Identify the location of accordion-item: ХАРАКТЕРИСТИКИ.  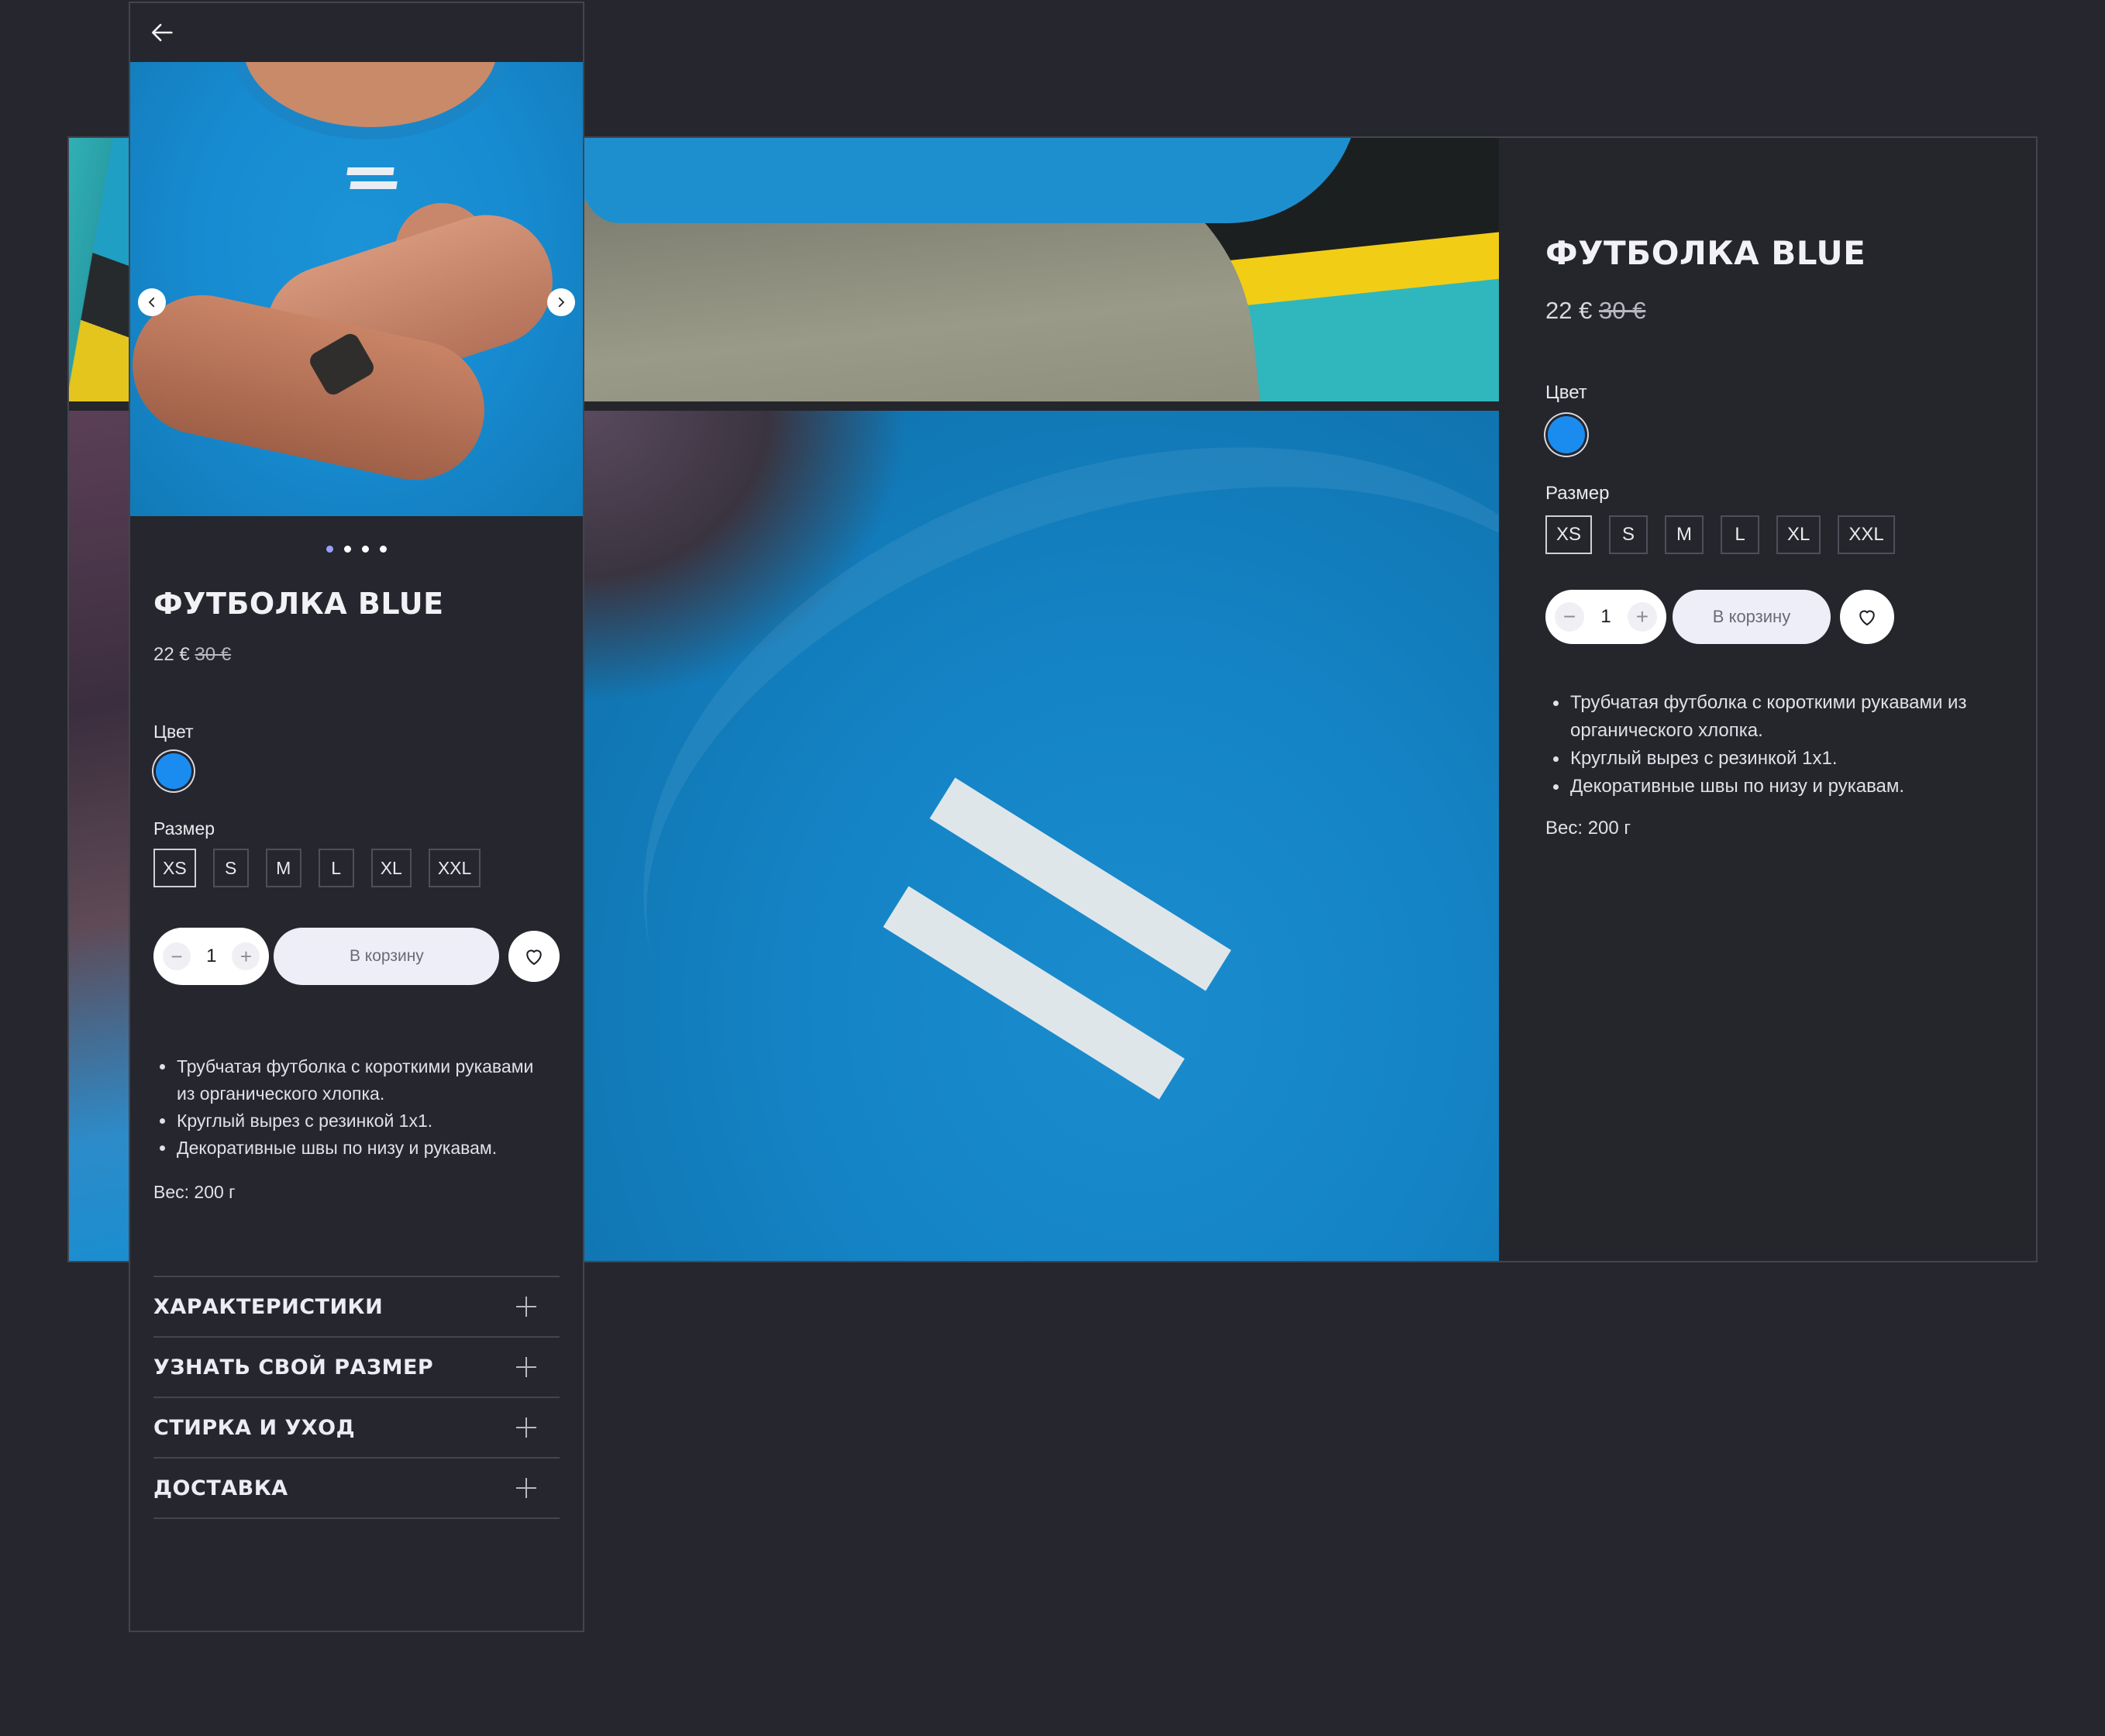
(357, 1307).